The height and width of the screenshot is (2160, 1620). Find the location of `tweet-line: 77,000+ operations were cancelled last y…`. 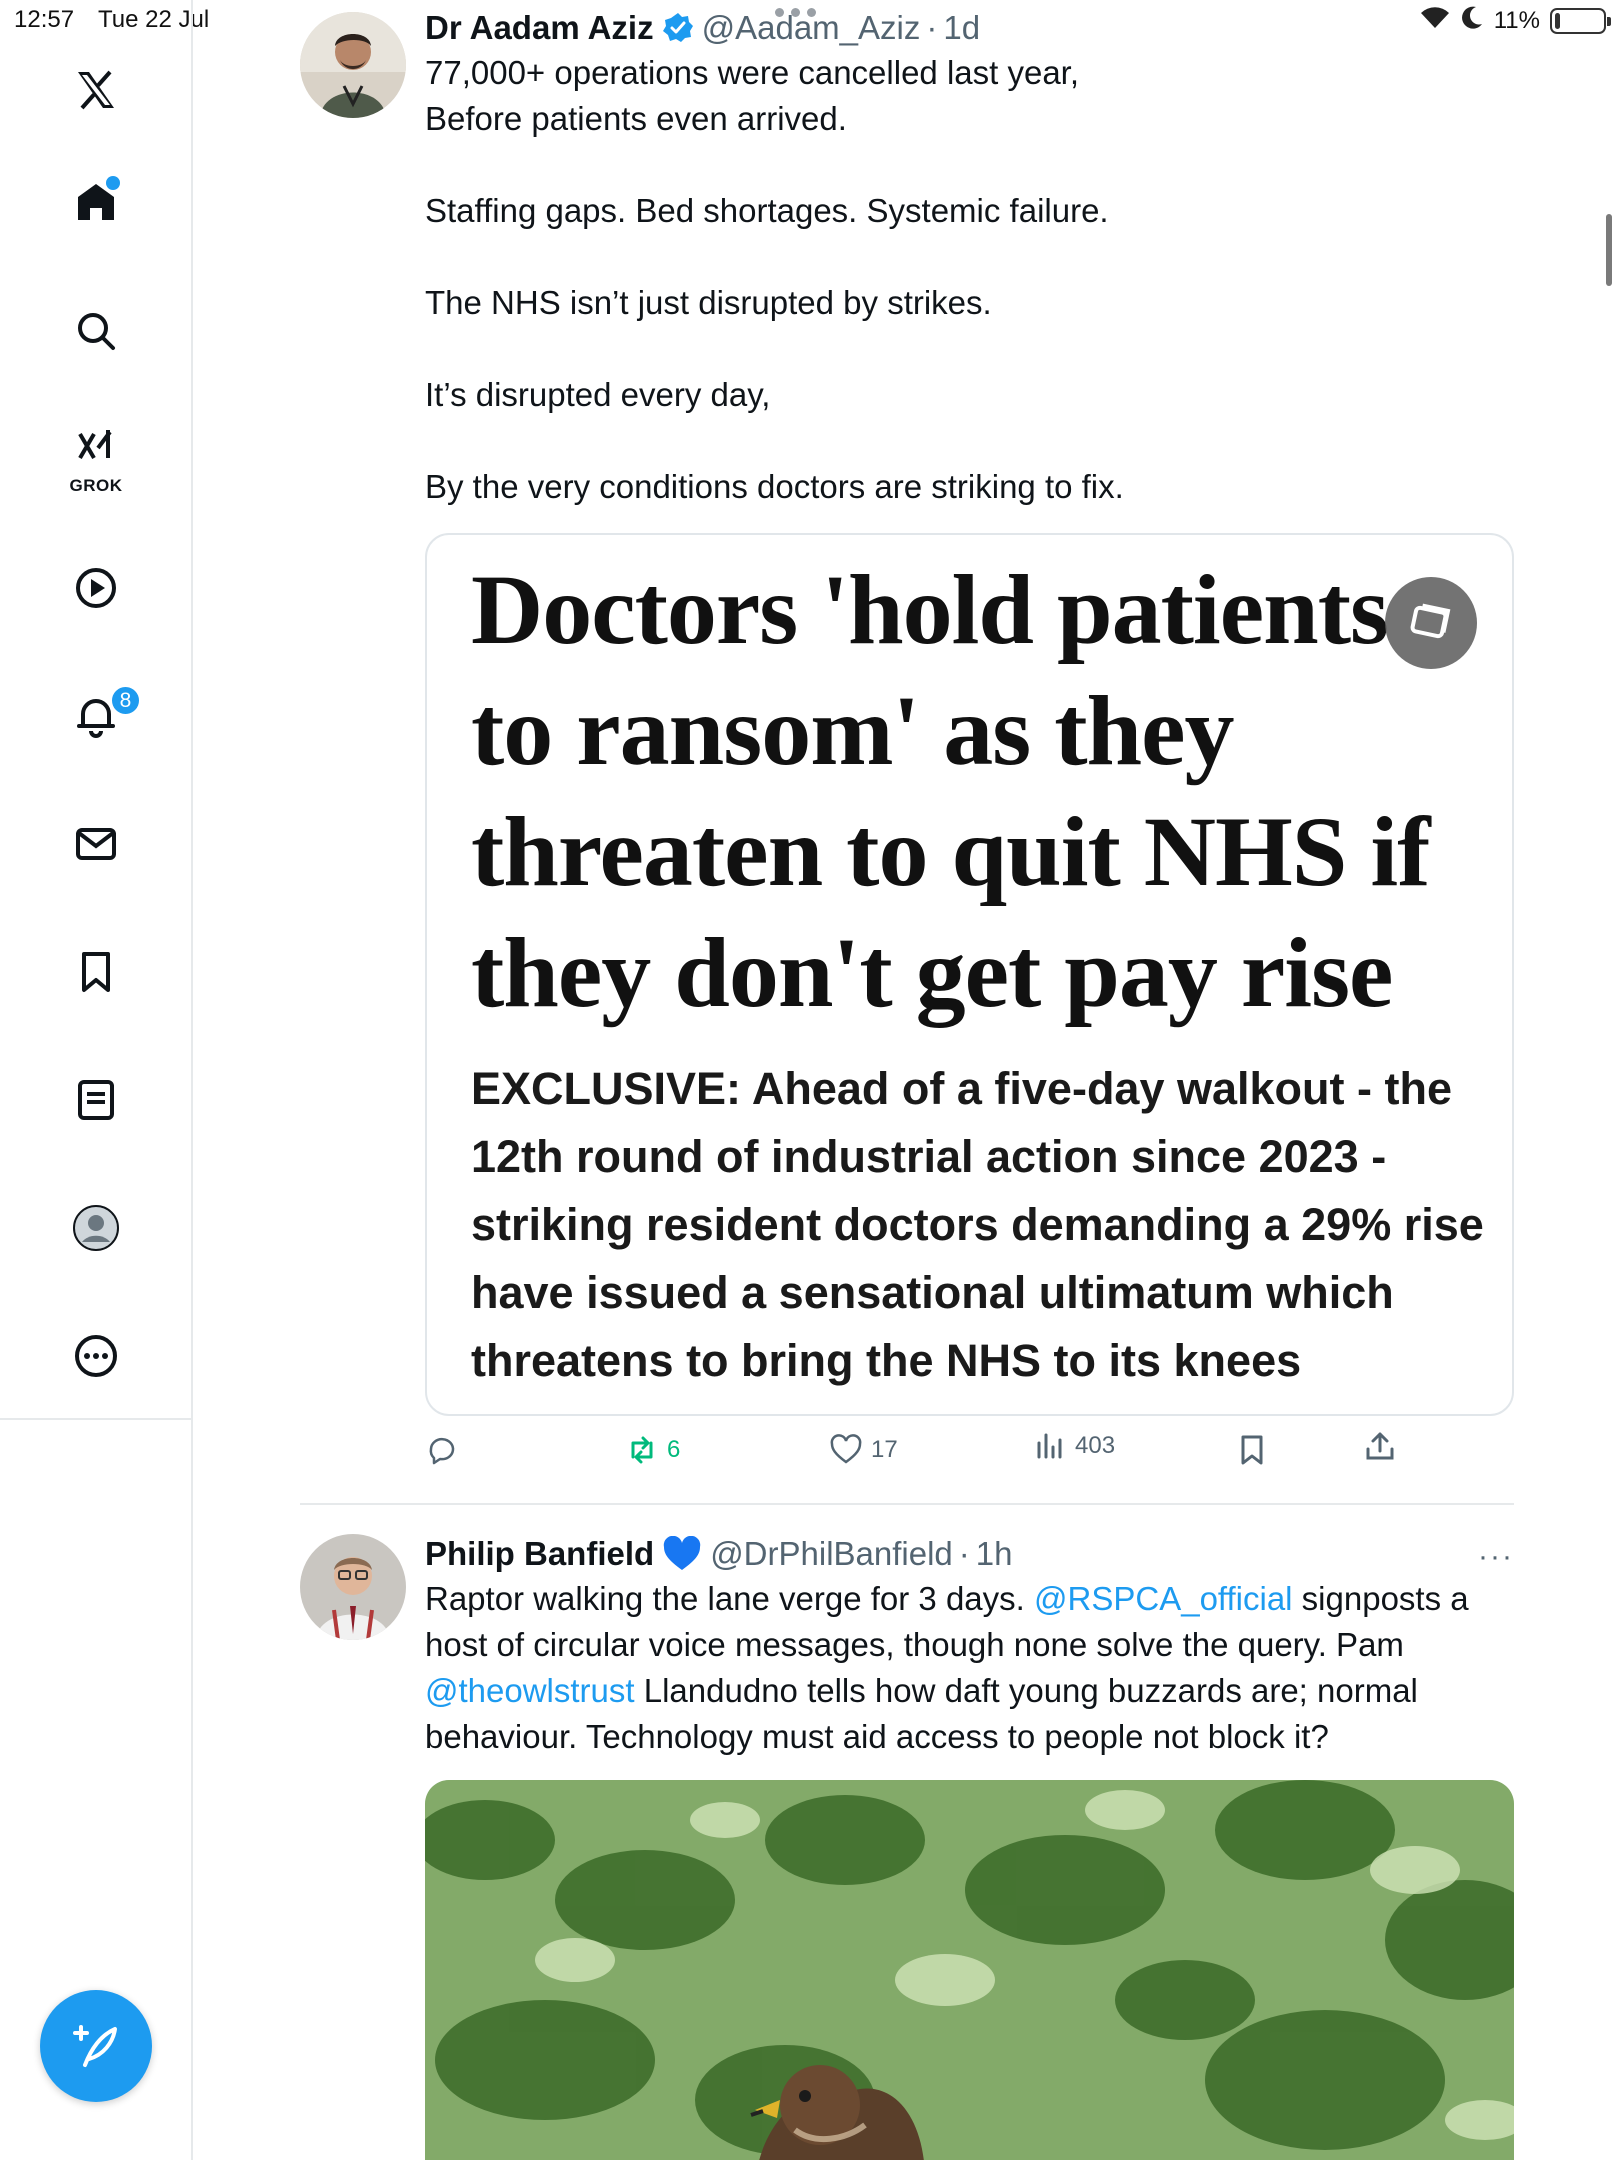

tweet-line: 77,000+ operations were cancelled last y… is located at coordinates (752, 72).